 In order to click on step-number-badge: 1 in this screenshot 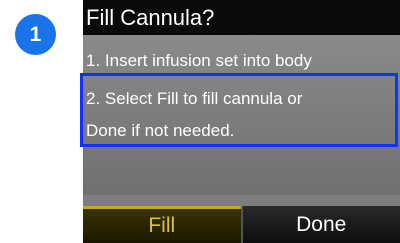, I will do `click(35, 34)`.